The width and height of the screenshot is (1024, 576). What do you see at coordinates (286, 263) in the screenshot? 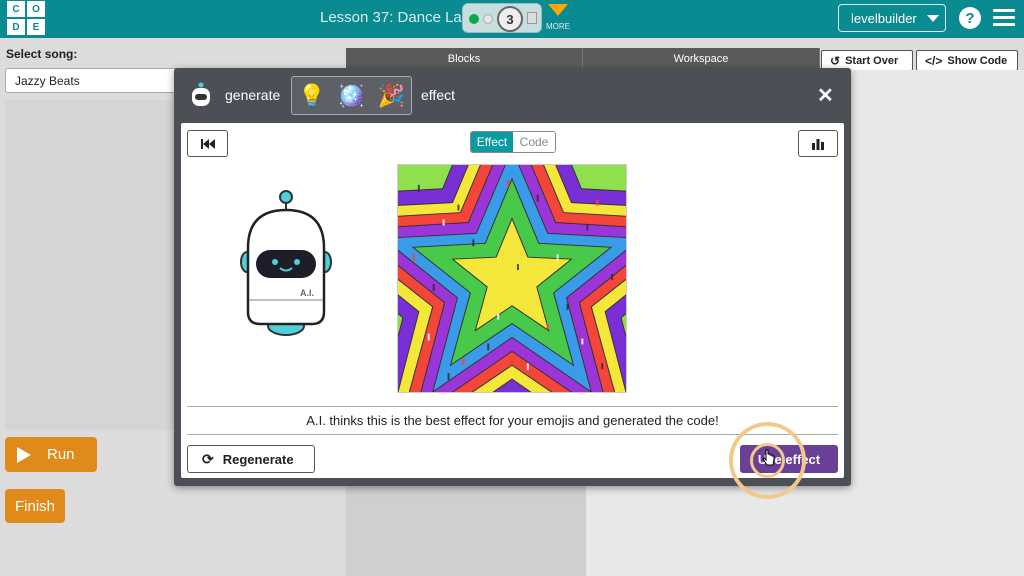
I see `ai-robot-icon: A.I.` at bounding box center [286, 263].